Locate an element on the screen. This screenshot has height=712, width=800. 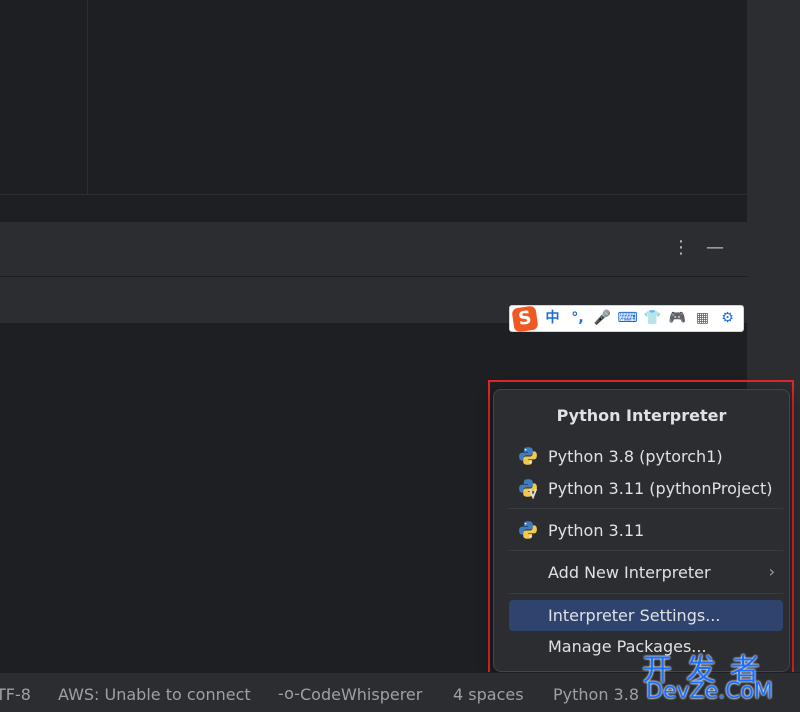
interpreter-label: Python 3.11 (pythonProject) is located at coordinates (660, 488).